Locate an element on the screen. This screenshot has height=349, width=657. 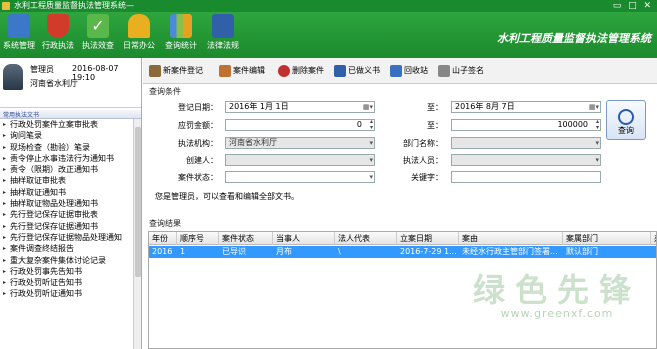
column-header: 当事人 is located at coordinates (304, 238).